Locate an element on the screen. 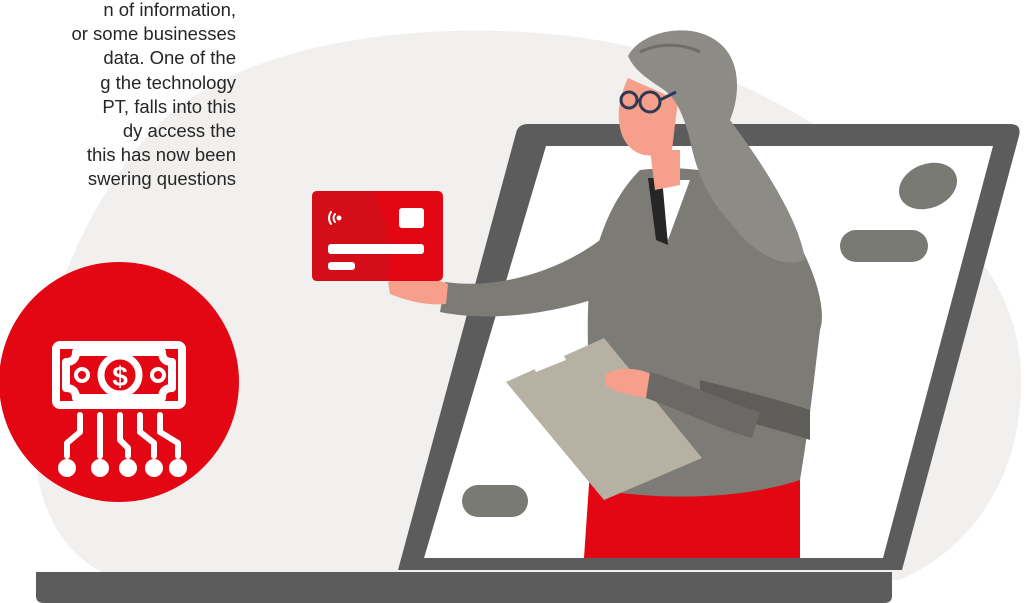 This screenshot has width=1029, height=603. laptop-base is located at coordinates (464, 587).